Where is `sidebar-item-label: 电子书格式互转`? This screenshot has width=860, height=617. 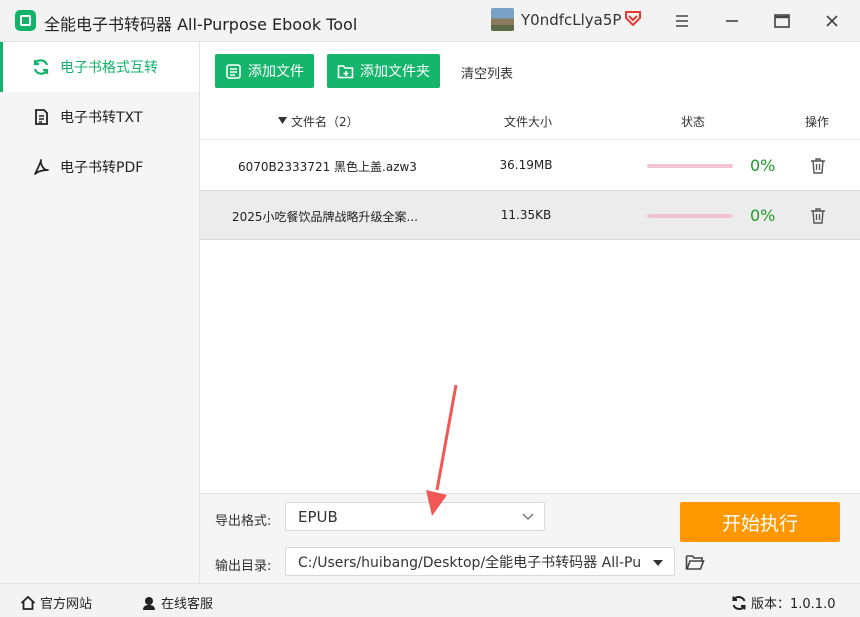
sidebar-item-label: 电子书格式互转 is located at coordinates (109, 68).